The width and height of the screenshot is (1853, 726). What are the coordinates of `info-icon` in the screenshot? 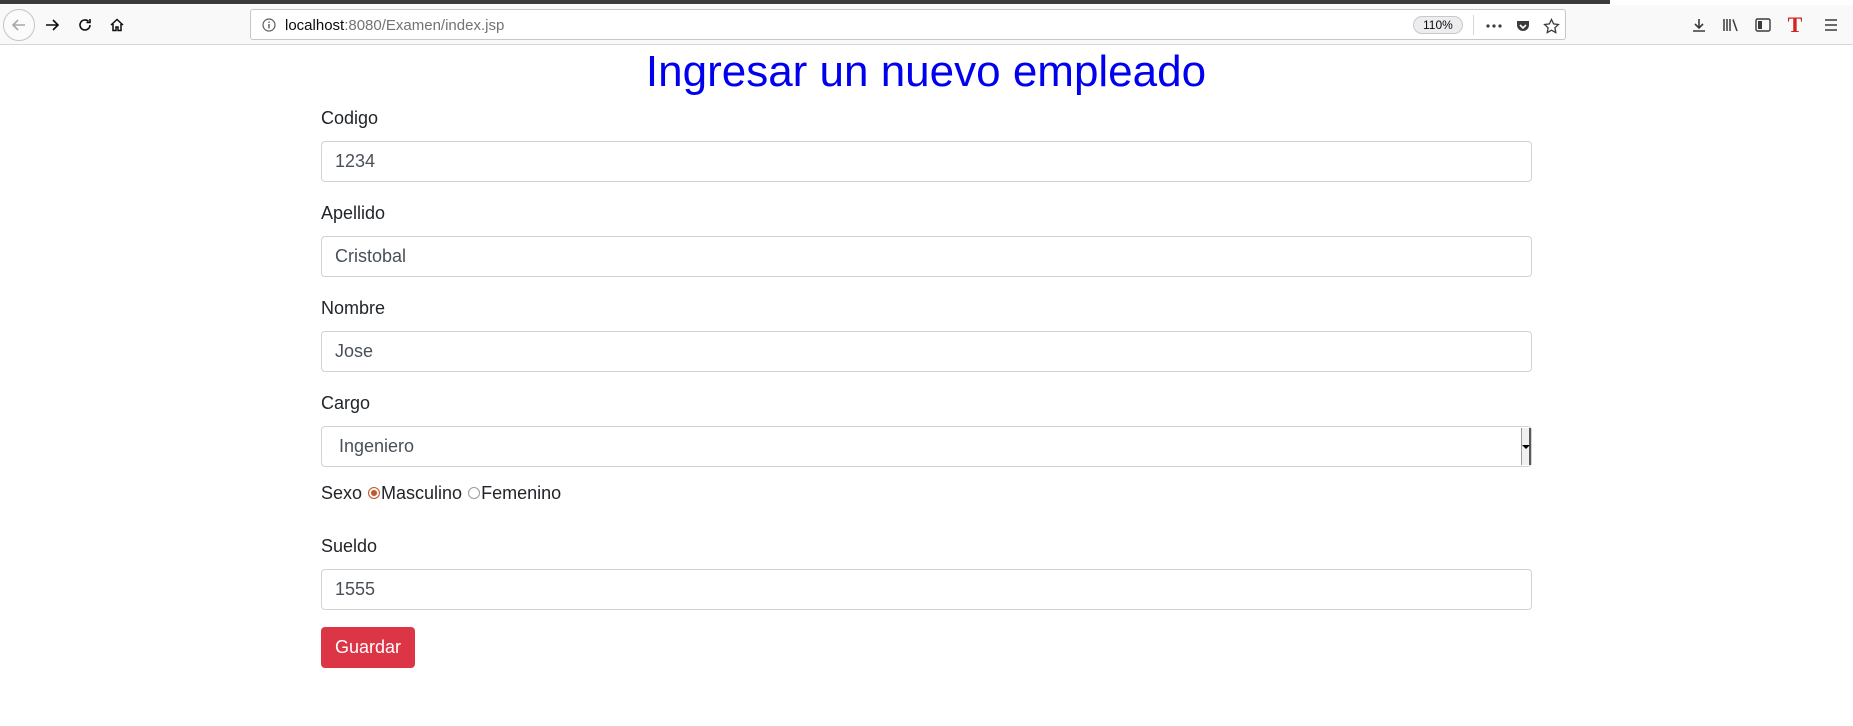 It's located at (269, 25).